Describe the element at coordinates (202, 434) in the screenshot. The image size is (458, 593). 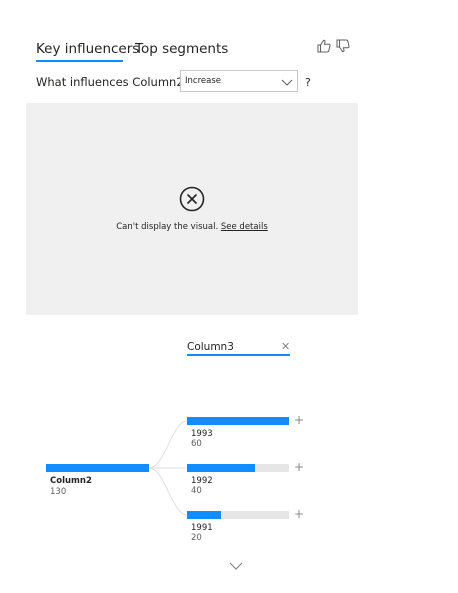
I see `child-node-label: 1993` at that location.